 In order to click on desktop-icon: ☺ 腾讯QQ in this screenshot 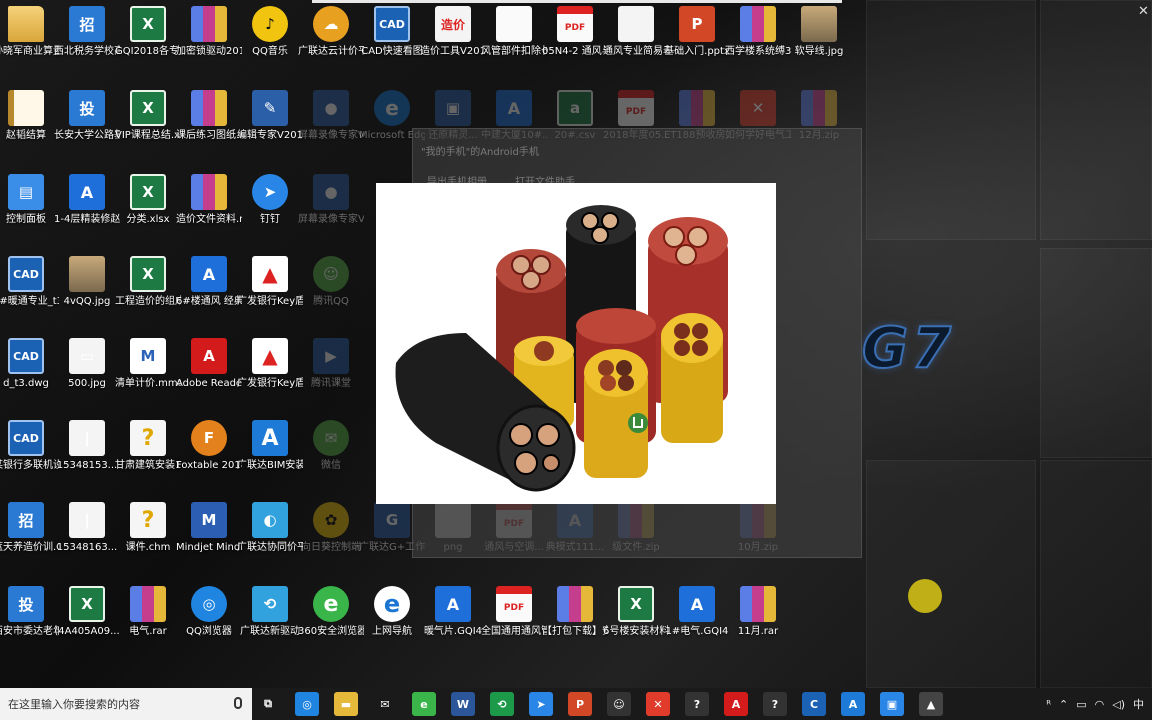, I will do `click(331, 292)`.